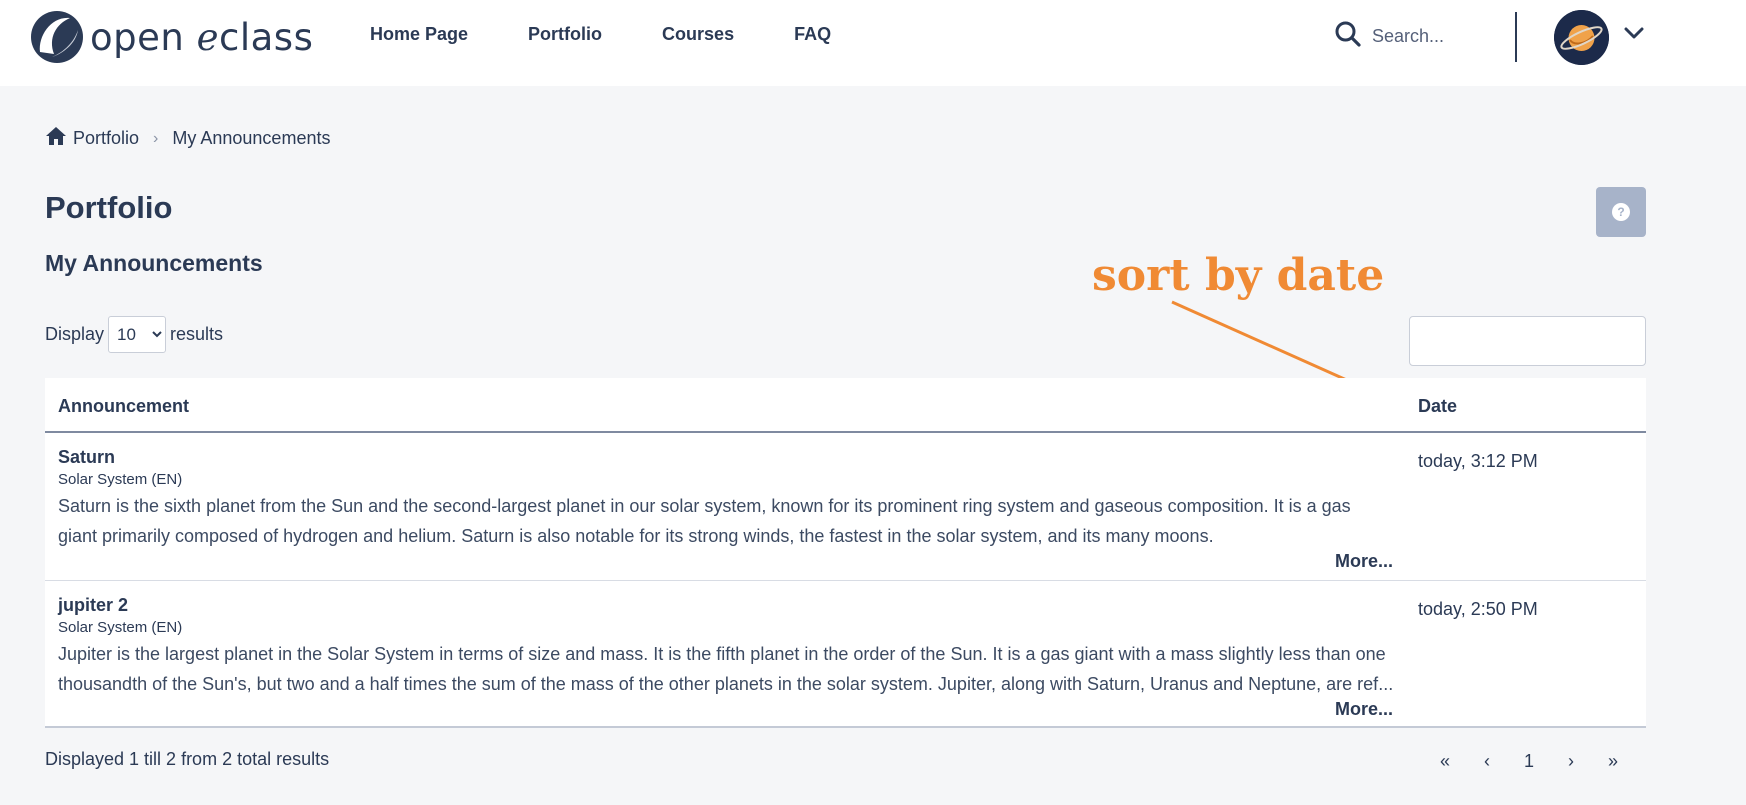  What do you see at coordinates (1634, 35) in the screenshot?
I see `chevron-down-icon` at bounding box center [1634, 35].